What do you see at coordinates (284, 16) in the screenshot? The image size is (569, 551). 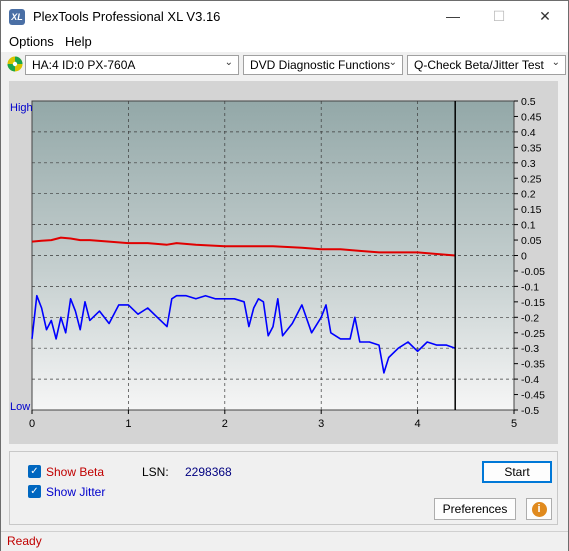 I see `title-bar: XL PlexTools Professional XL V3.16 — ☐ ✕` at bounding box center [284, 16].